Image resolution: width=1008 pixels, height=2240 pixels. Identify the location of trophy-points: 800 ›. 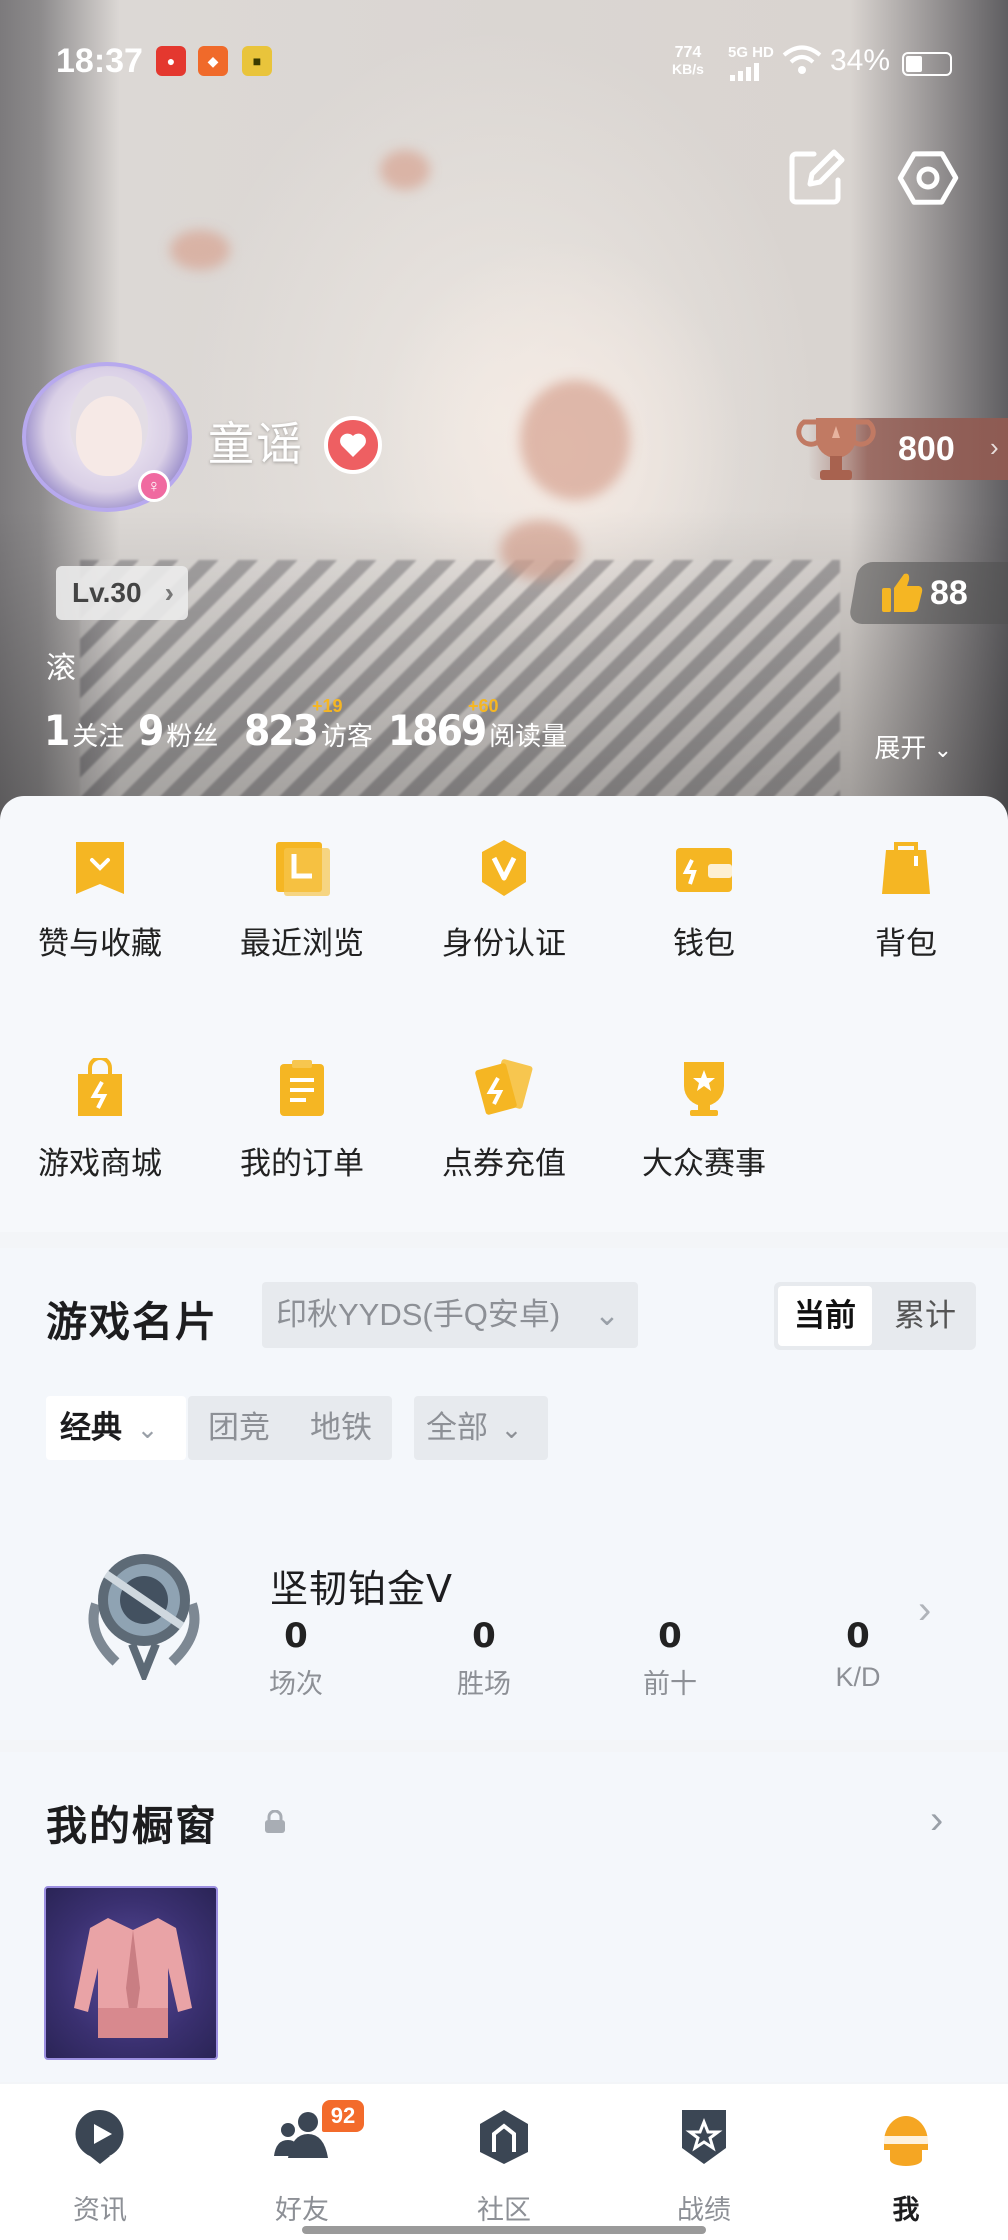
(902, 449).